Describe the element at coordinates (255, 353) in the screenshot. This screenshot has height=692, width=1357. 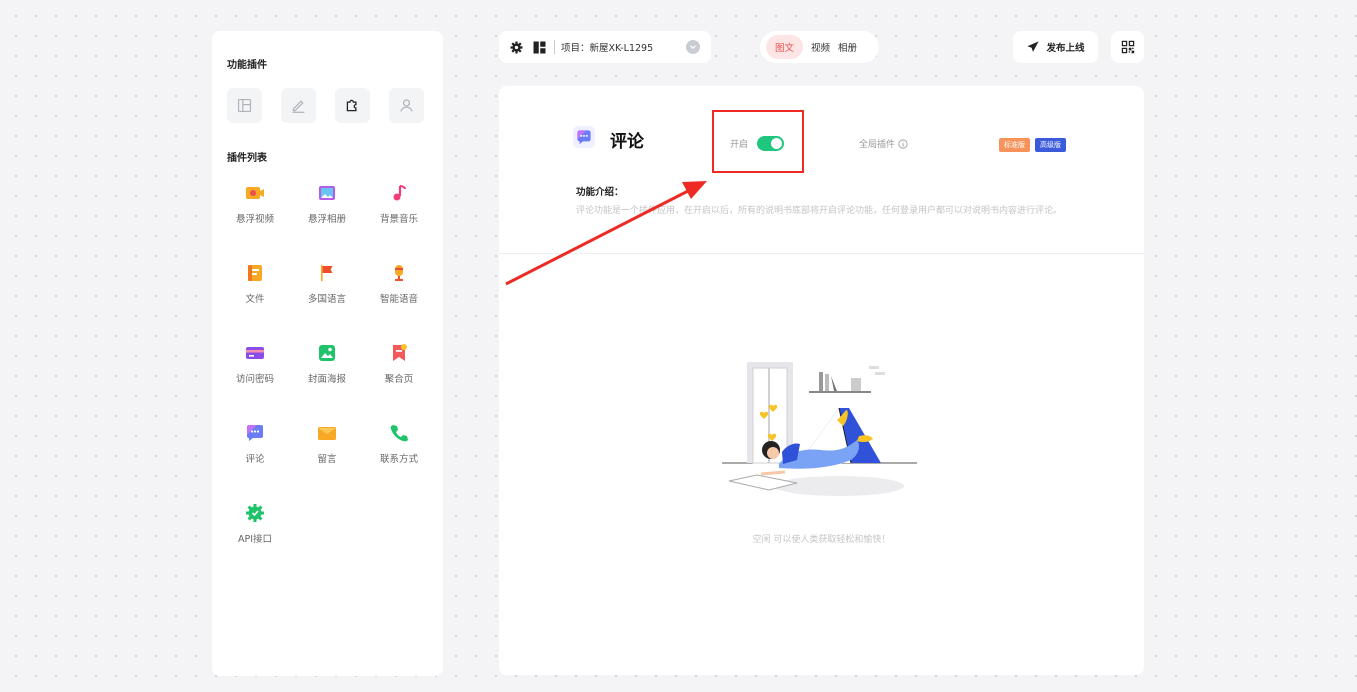
I see `card-icon` at that location.